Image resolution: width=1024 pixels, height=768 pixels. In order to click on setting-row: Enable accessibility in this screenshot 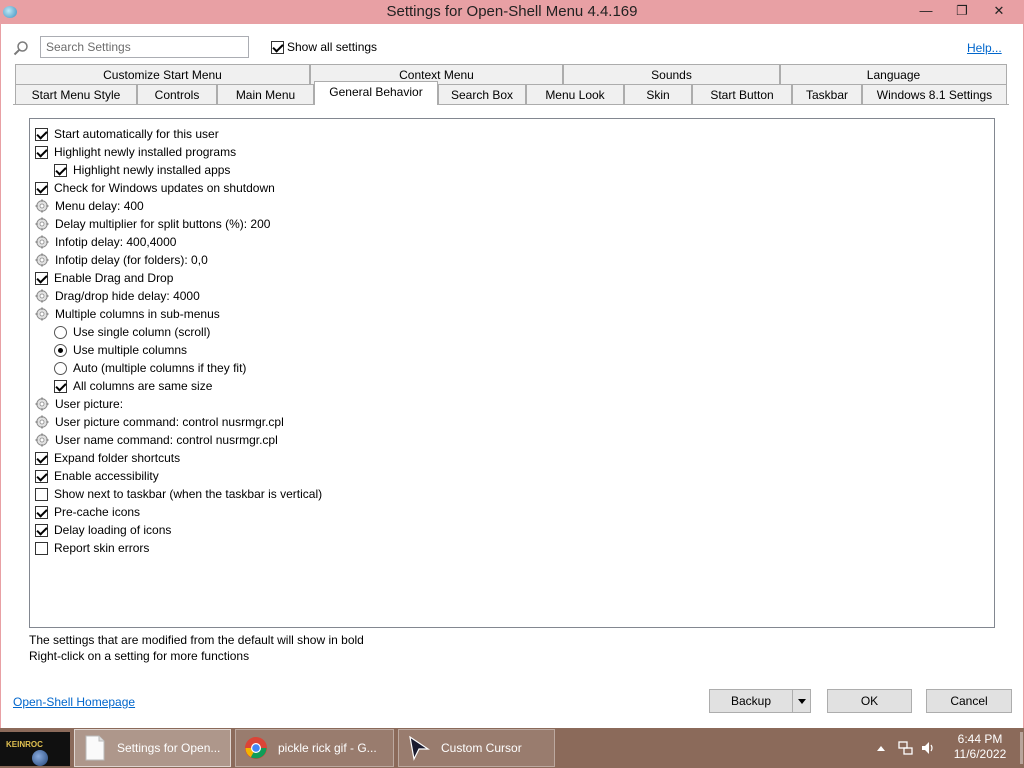, I will do `click(97, 476)`.